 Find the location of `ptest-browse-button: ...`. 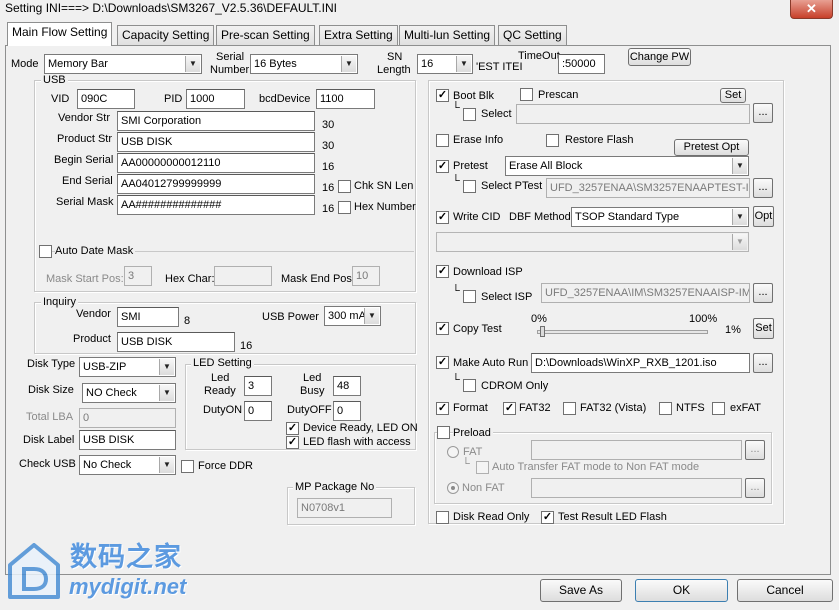

ptest-browse-button: ... is located at coordinates (763, 188).